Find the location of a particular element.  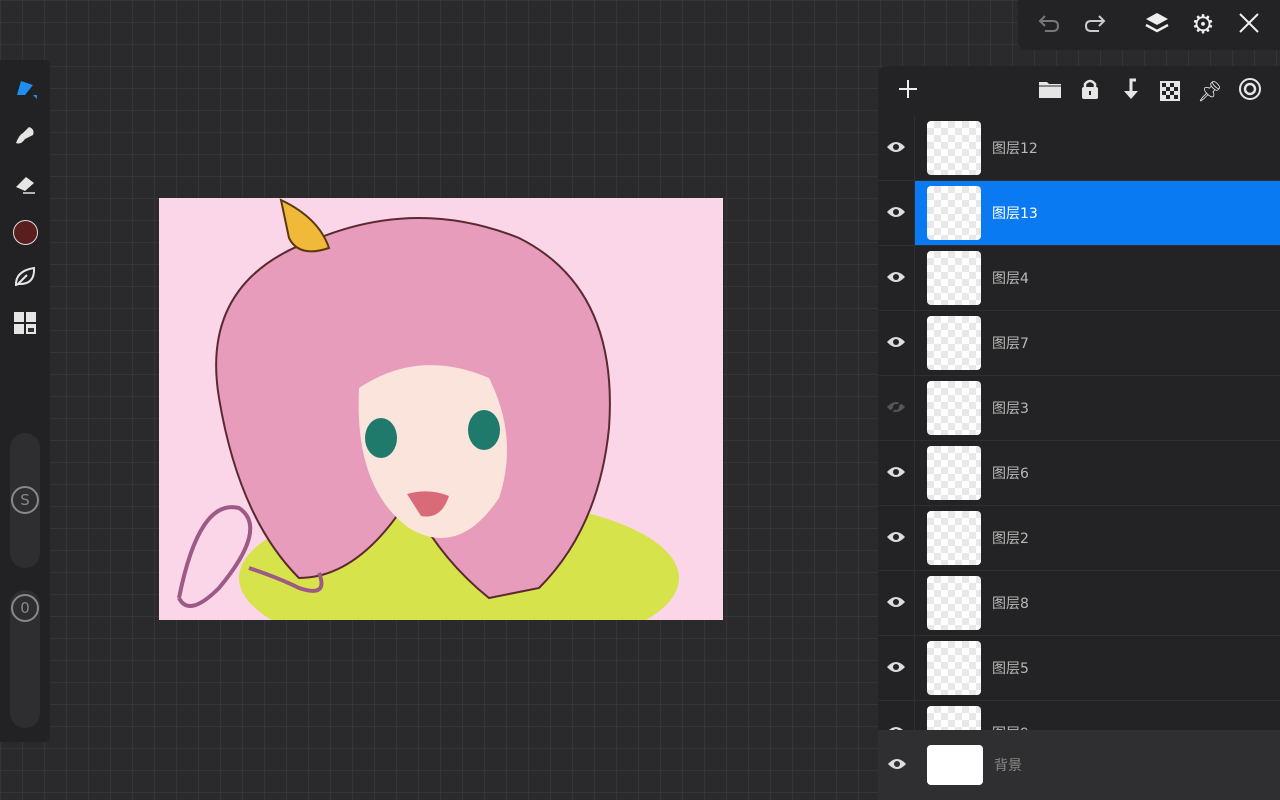

close-button is located at coordinates (1249, 25).